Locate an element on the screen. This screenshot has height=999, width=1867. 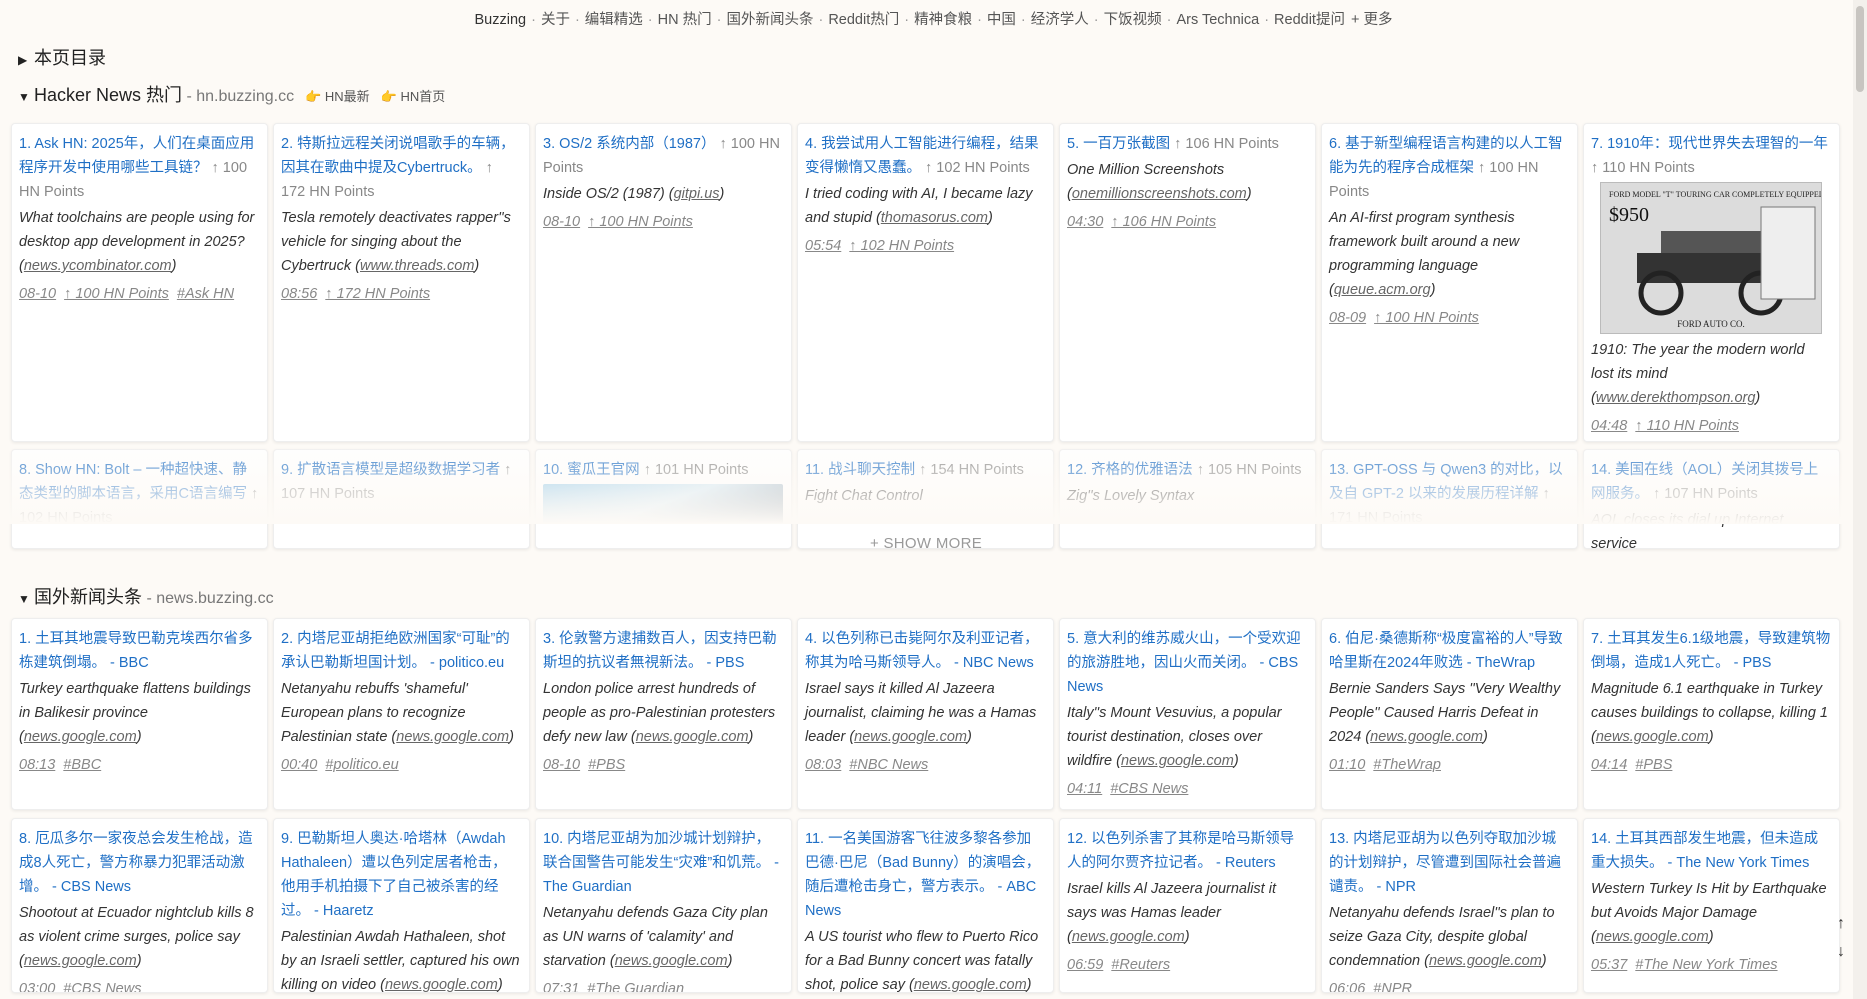
hn-card-title: 9. 扩散语言模型是超级数据学习者 is located at coordinates (390, 470).